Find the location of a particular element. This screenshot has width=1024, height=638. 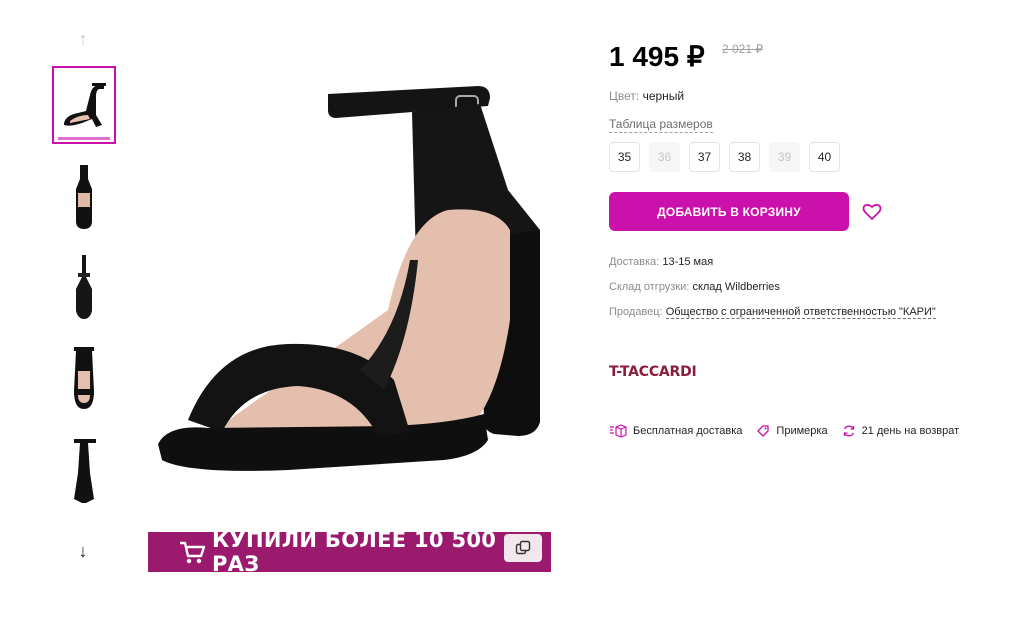

feature-fitting: Примерка is located at coordinates (792, 431).